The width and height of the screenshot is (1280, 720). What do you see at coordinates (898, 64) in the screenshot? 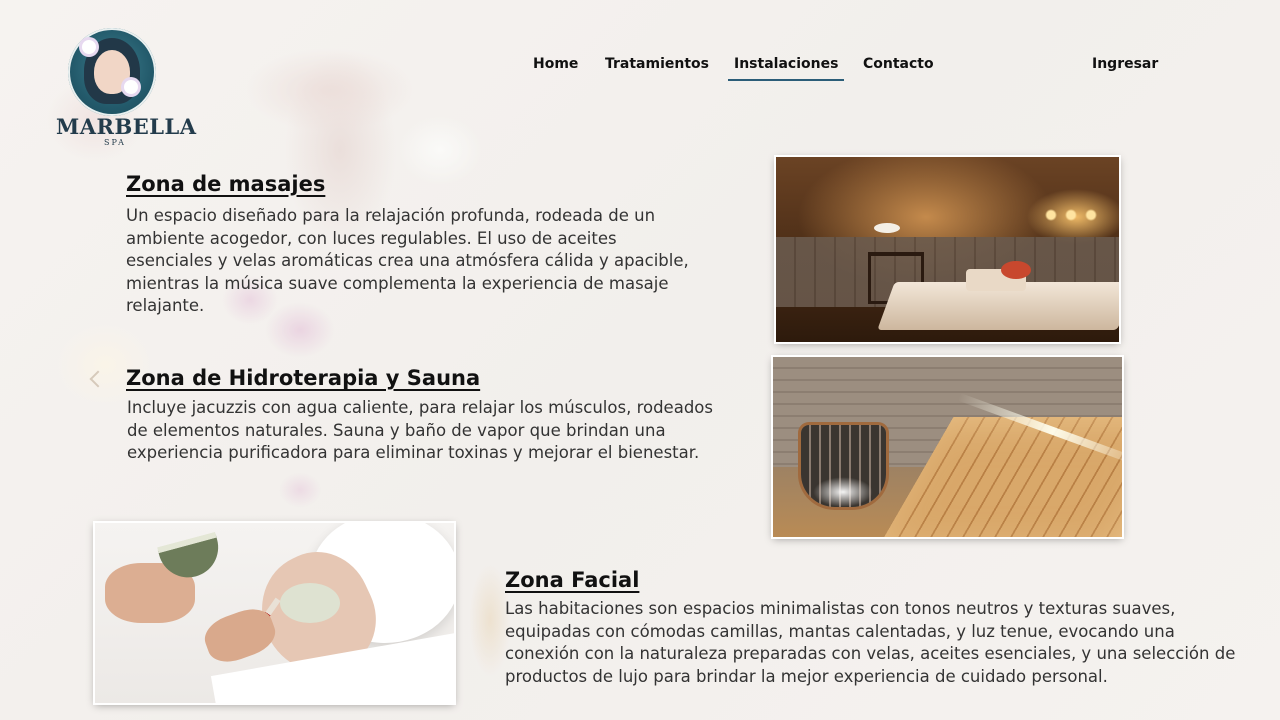
I see `nav-item-contacto: Contacto` at bounding box center [898, 64].